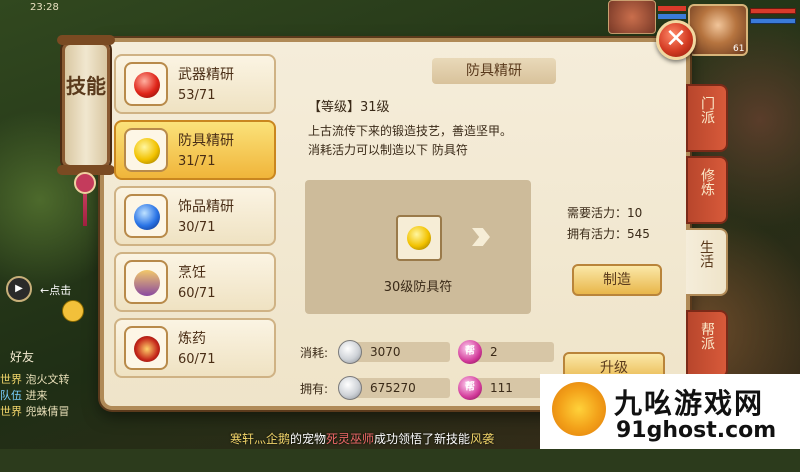 This screenshot has width=800, height=472. I want to click on cost-label: 消耗:, so click(314, 353).